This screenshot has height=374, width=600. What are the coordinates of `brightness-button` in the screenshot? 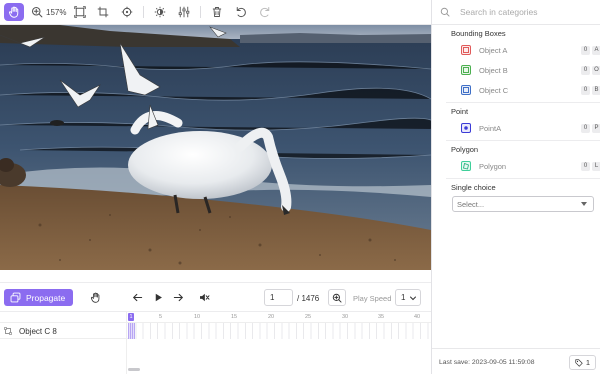 It's located at (160, 12).